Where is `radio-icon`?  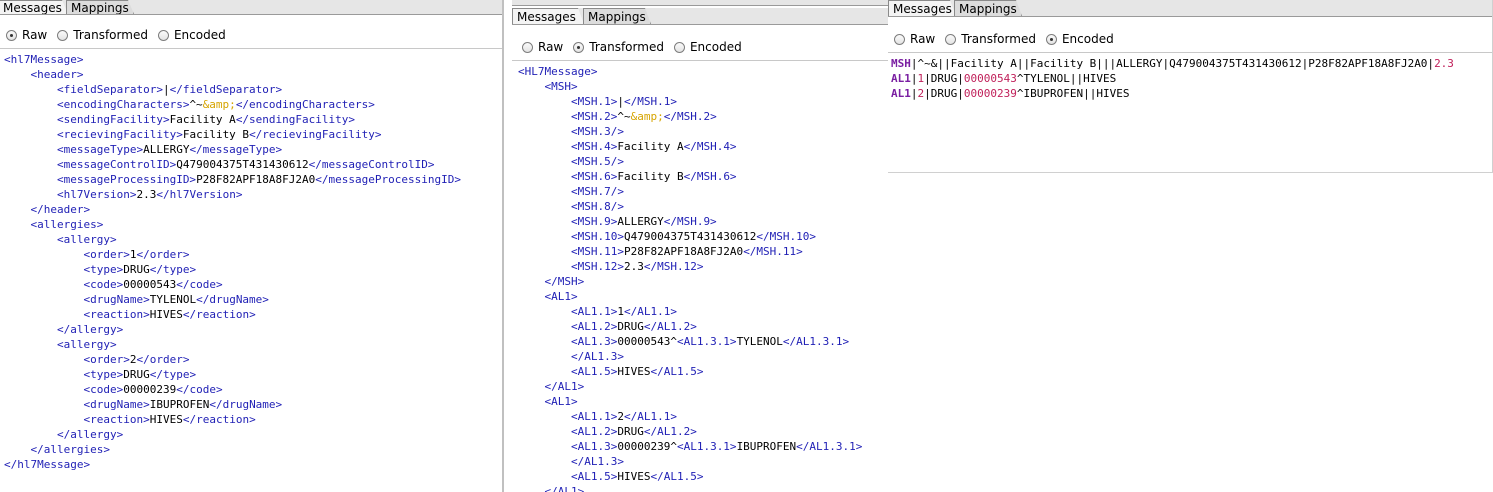 radio-icon is located at coordinates (63, 35).